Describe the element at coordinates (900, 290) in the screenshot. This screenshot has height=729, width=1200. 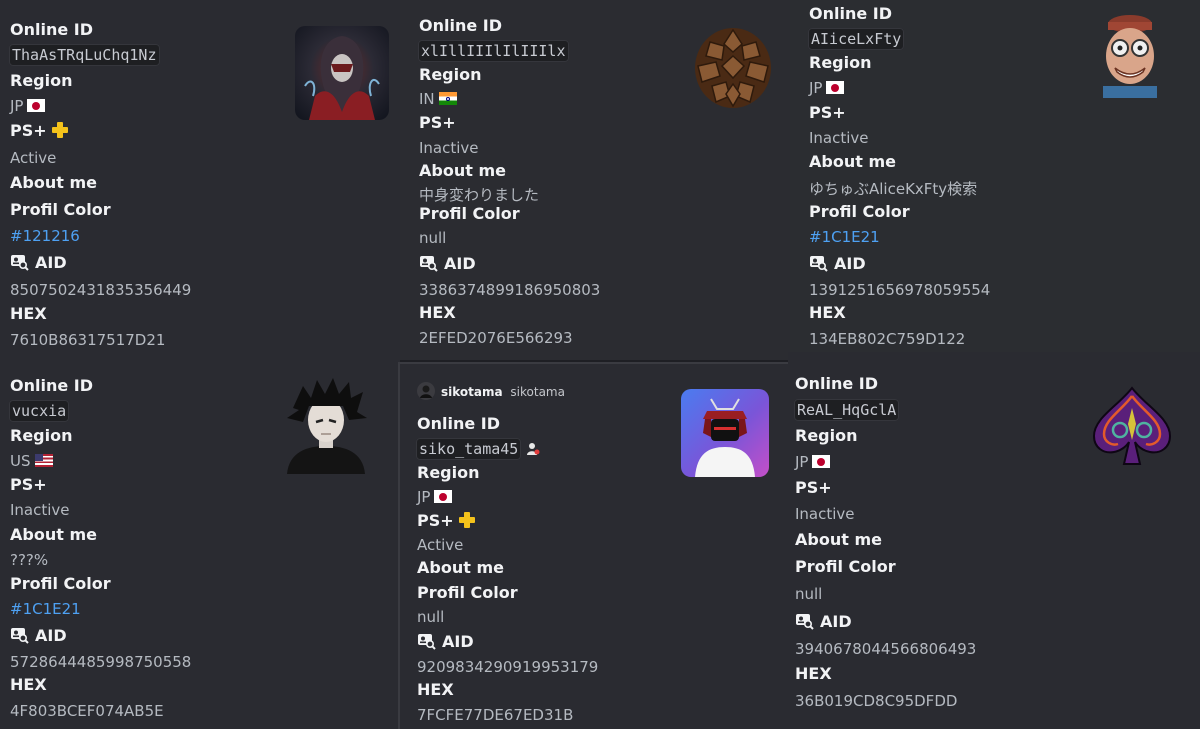
I see `aid-value: 1391251656978059554` at that location.